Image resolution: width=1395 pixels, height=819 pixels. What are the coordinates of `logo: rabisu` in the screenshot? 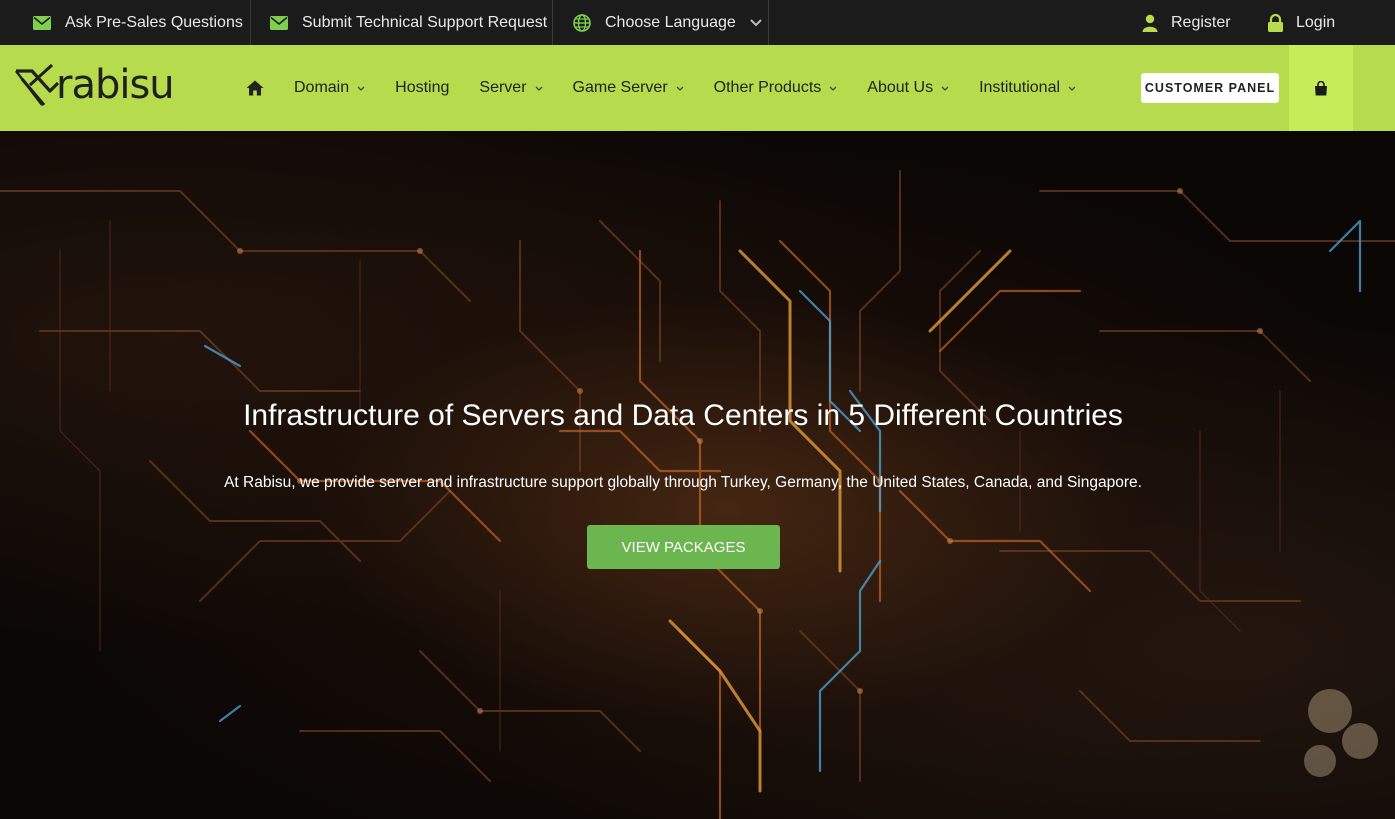 It's located at (94, 85).